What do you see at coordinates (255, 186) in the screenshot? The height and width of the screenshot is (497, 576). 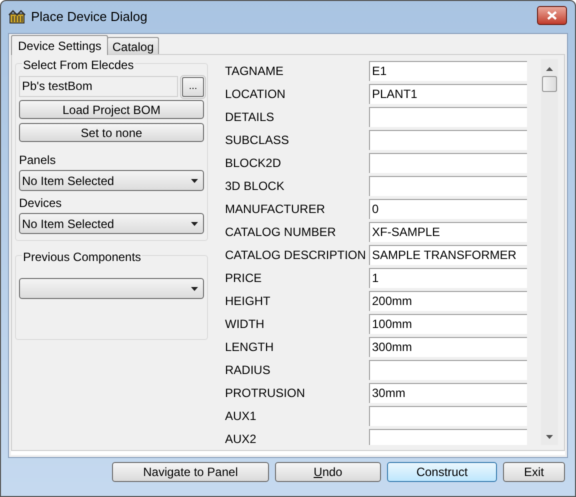 I see `property-name: 3D BLOCK` at bounding box center [255, 186].